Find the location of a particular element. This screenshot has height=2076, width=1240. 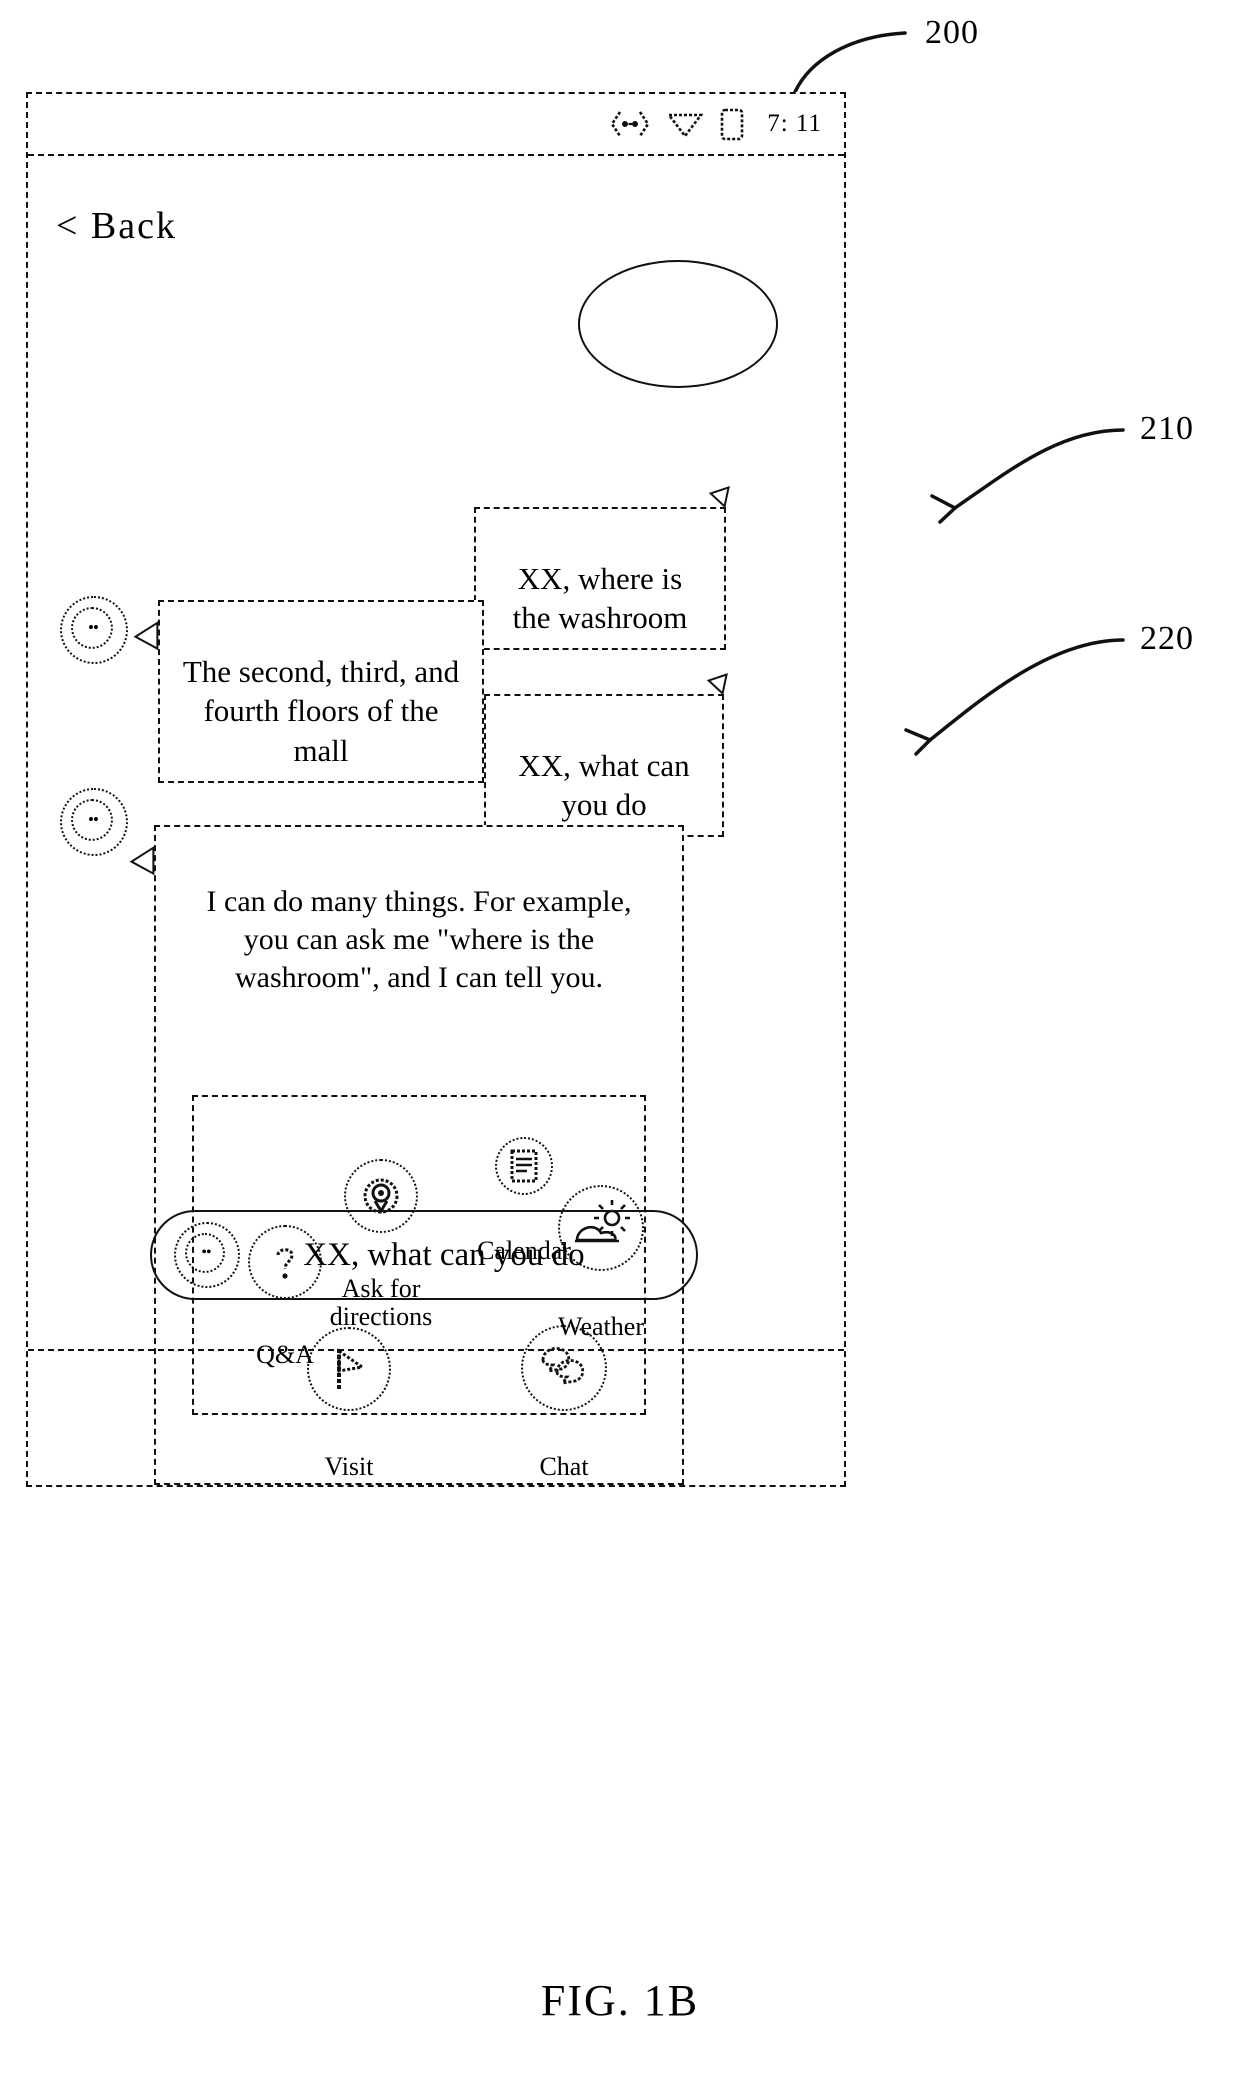

chat-bubble-user-220: XX, what can you do is located at coordinates (604, 766).